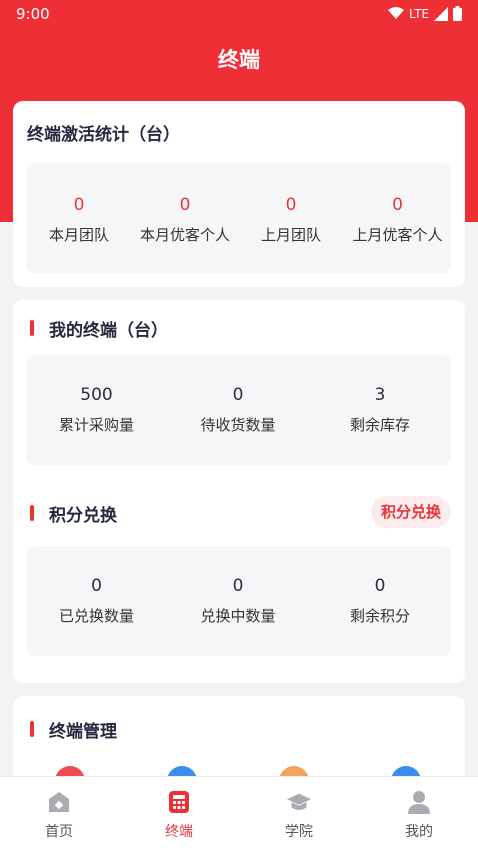 The height and width of the screenshot is (850, 478). I want to click on stat-item: 0 已兑换数量, so click(96, 601).